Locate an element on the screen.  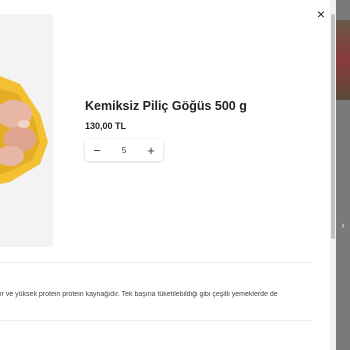
close-icon: × is located at coordinates (321, 14).